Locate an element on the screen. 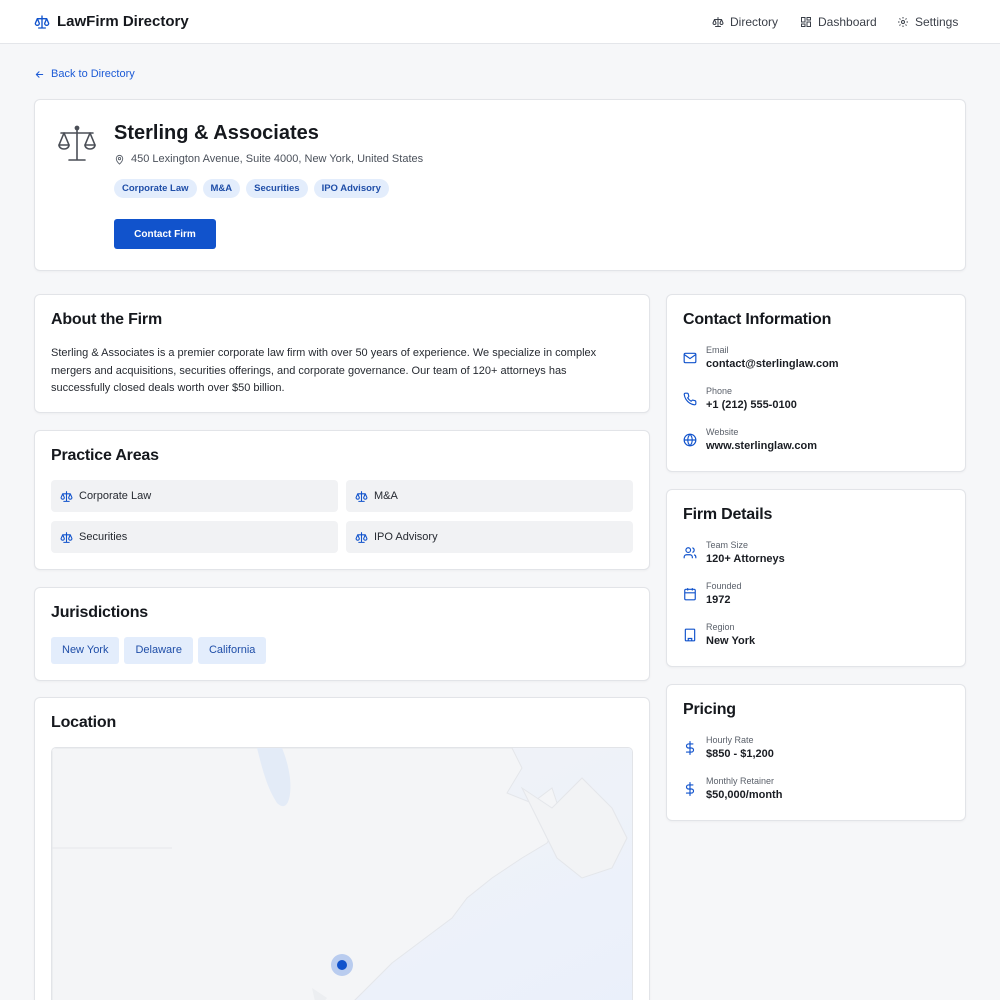 The image size is (1000, 1000). tag-ipo-advisory: IPO Advisory is located at coordinates (351, 188).